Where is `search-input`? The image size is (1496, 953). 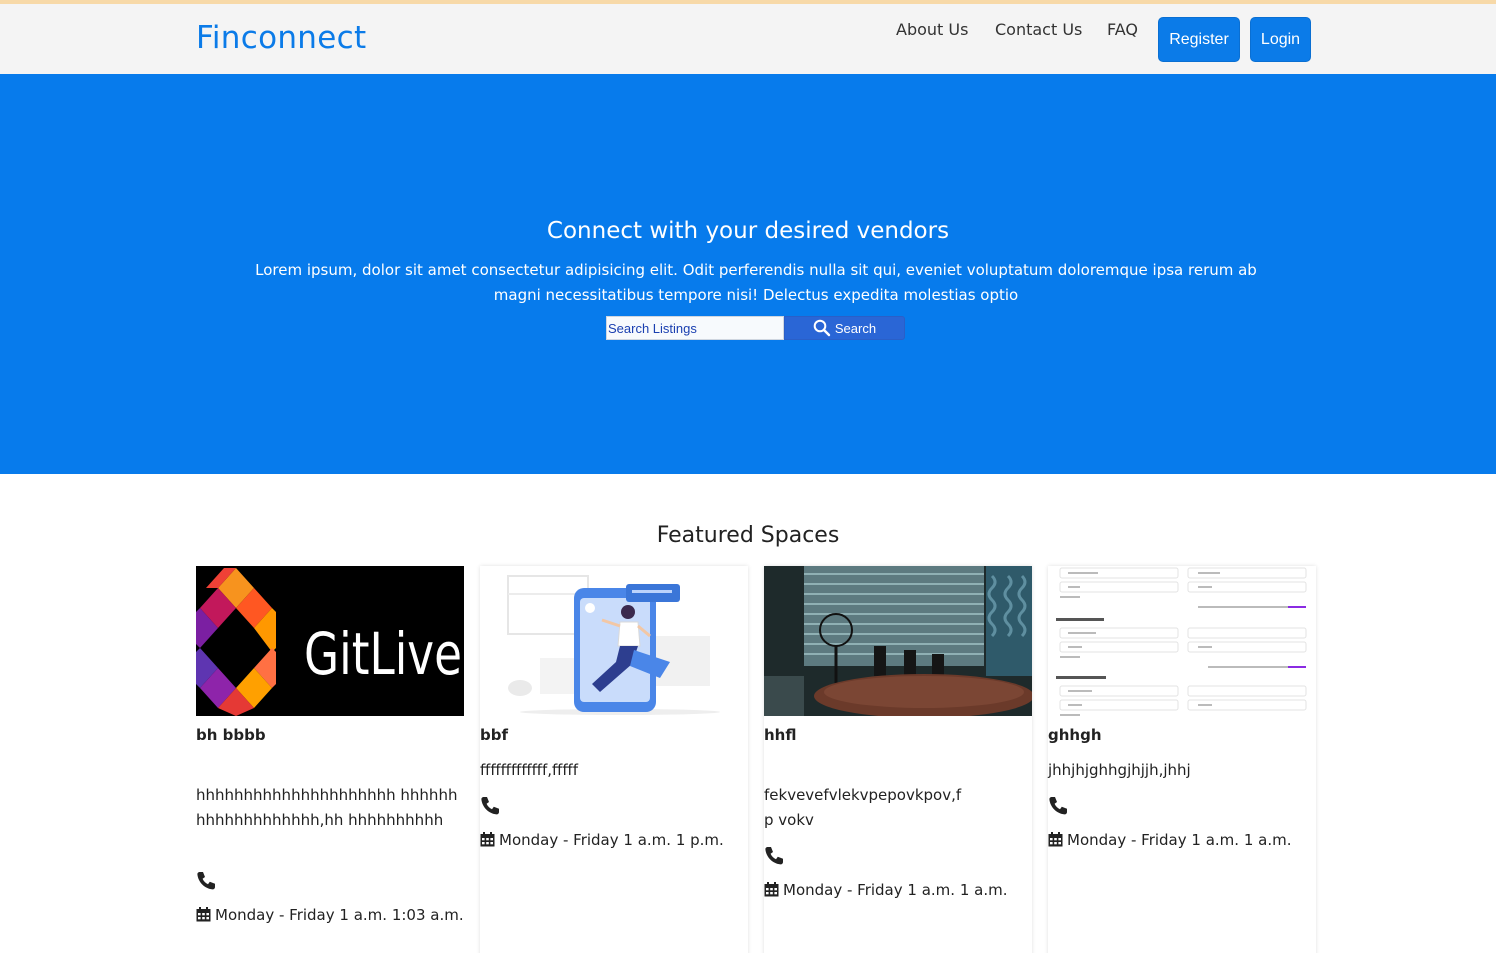
search-input is located at coordinates (695, 328).